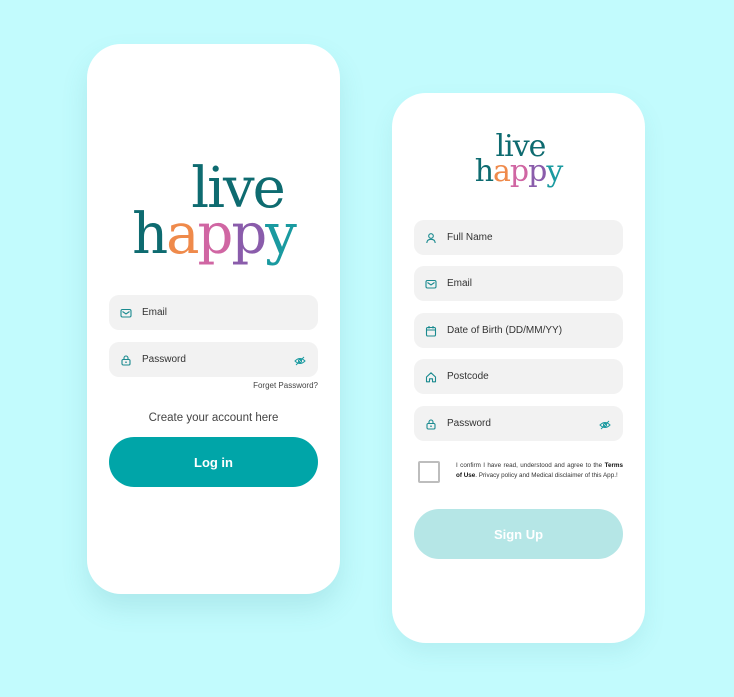  What do you see at coordinates (431, 331) in the screenshot?
I see `calendar-icon` at bounding box center [431, 331].